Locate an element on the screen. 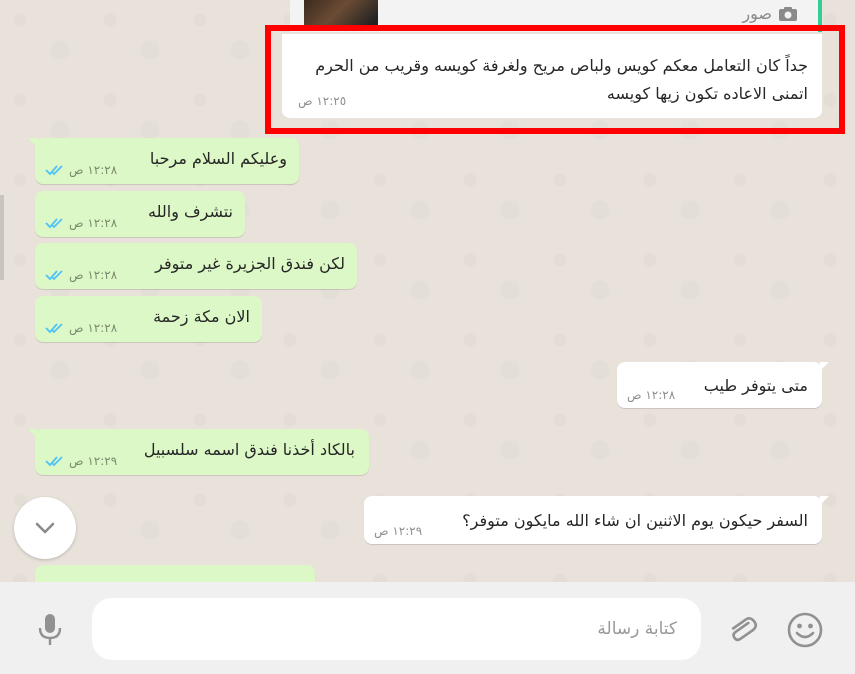 This screenshot has height=674, width=855. paperclip-icon is located at coordinates (744, 629).